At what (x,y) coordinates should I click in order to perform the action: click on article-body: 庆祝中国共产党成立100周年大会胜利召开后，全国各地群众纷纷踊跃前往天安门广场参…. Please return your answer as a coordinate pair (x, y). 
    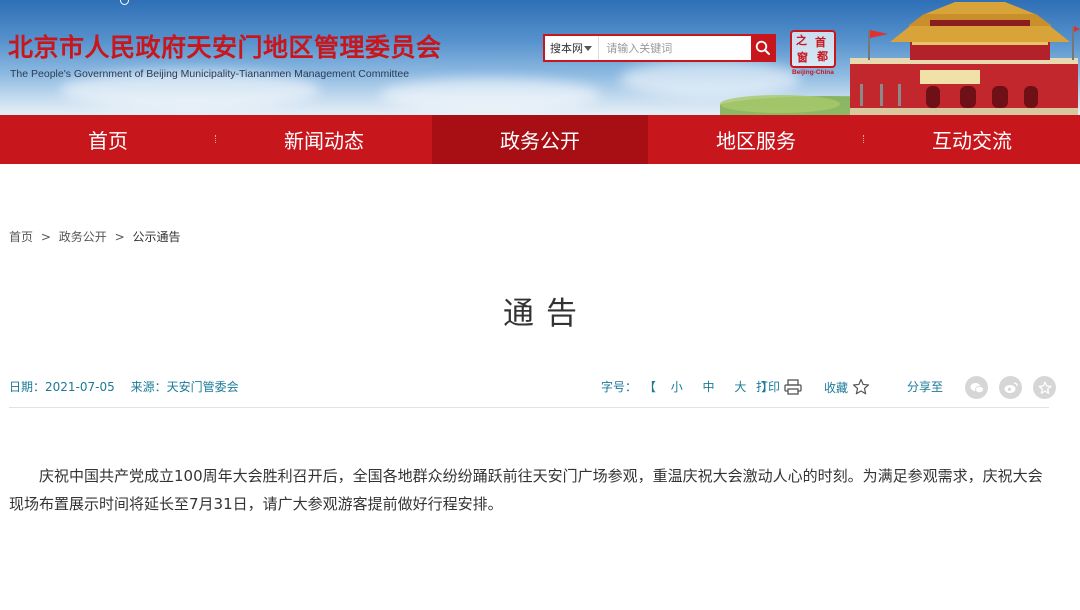
    Looking at the image, I should click on (526, 490).